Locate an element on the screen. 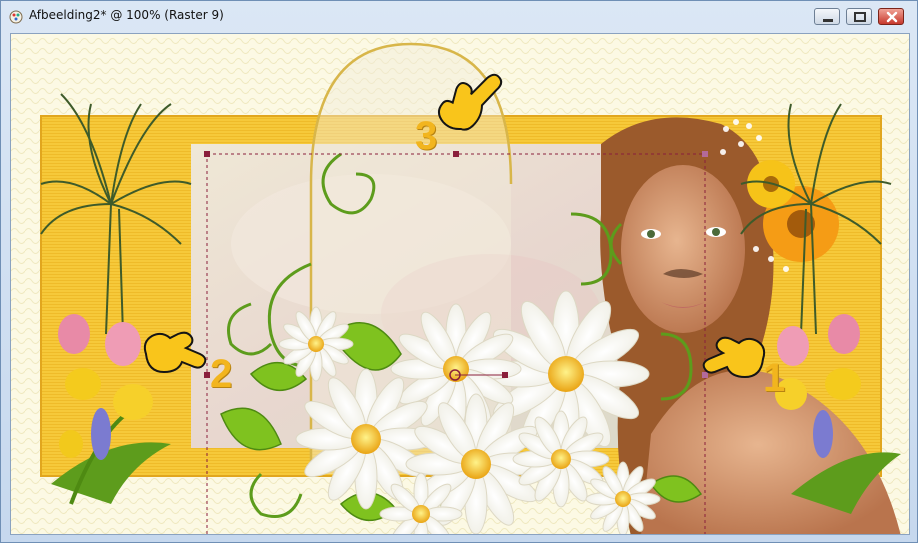 The height and width of the screenshot is (543, 918). minimize-icon is located at coordinates (828, 20).